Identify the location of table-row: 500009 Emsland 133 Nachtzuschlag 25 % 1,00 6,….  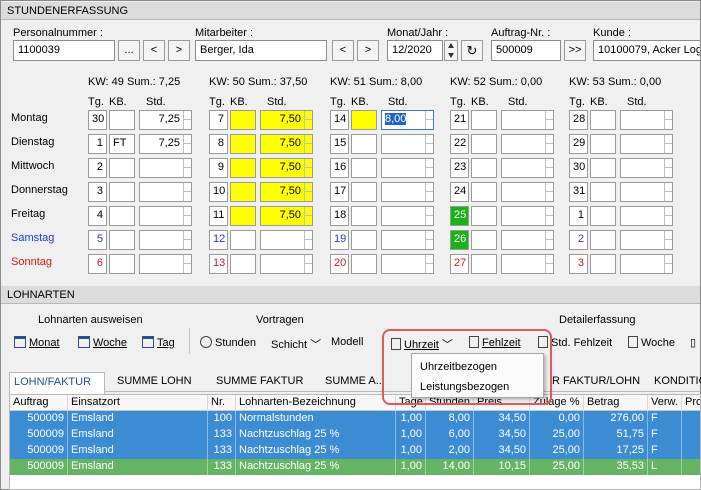
(355, 435).